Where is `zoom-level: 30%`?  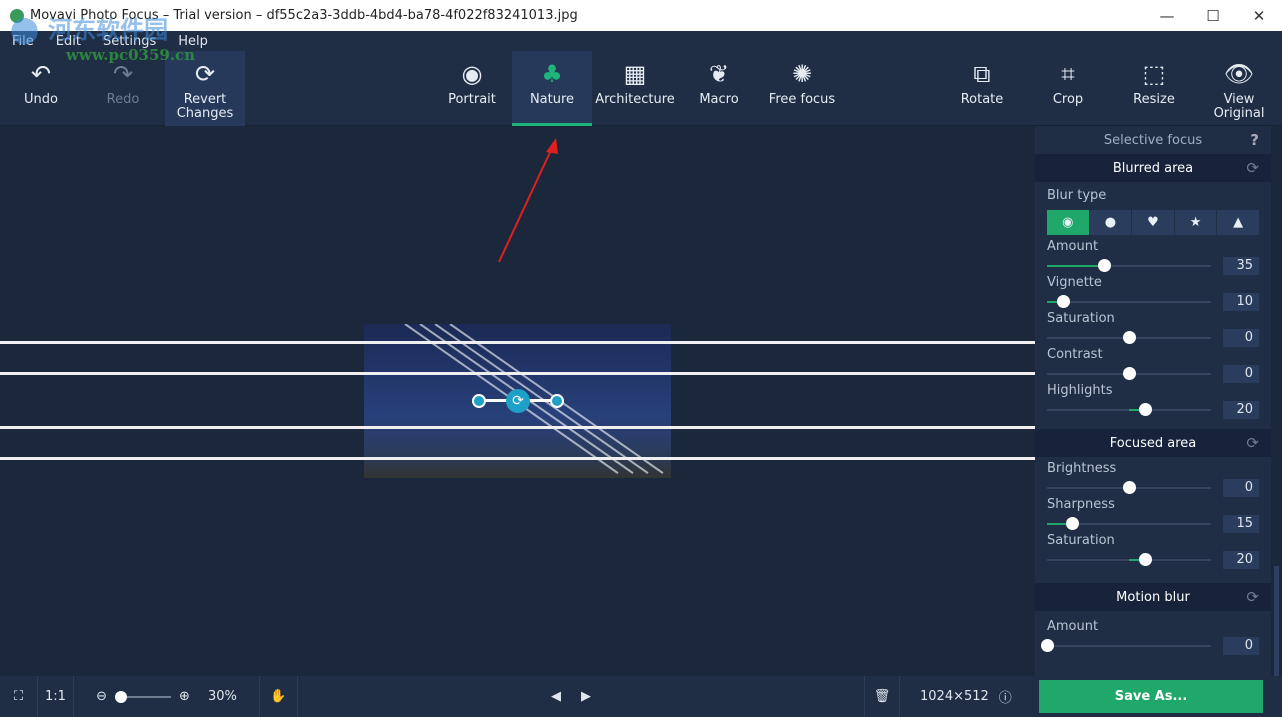 zoom-level: 30% is located at coordinates (222, 696).